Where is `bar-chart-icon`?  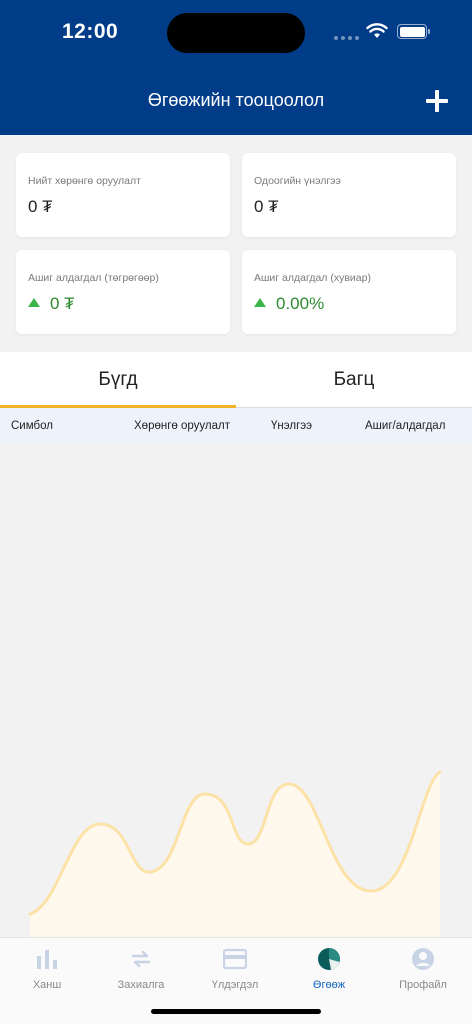
bar-chart-icon is located at coordinates (47, 959).